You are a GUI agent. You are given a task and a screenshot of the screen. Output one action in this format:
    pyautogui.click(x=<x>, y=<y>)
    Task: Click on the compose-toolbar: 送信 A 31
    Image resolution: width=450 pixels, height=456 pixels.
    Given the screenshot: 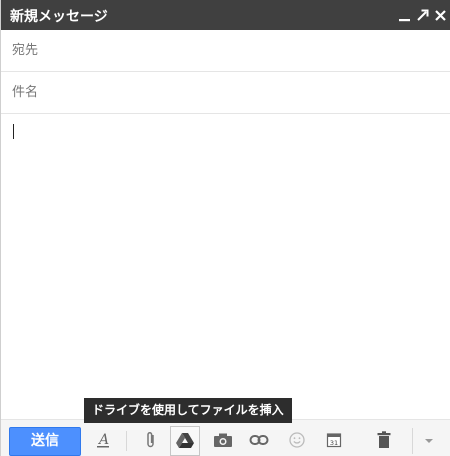 What is the action you would take?
    pyautogui.click(x=225, y=437)
    